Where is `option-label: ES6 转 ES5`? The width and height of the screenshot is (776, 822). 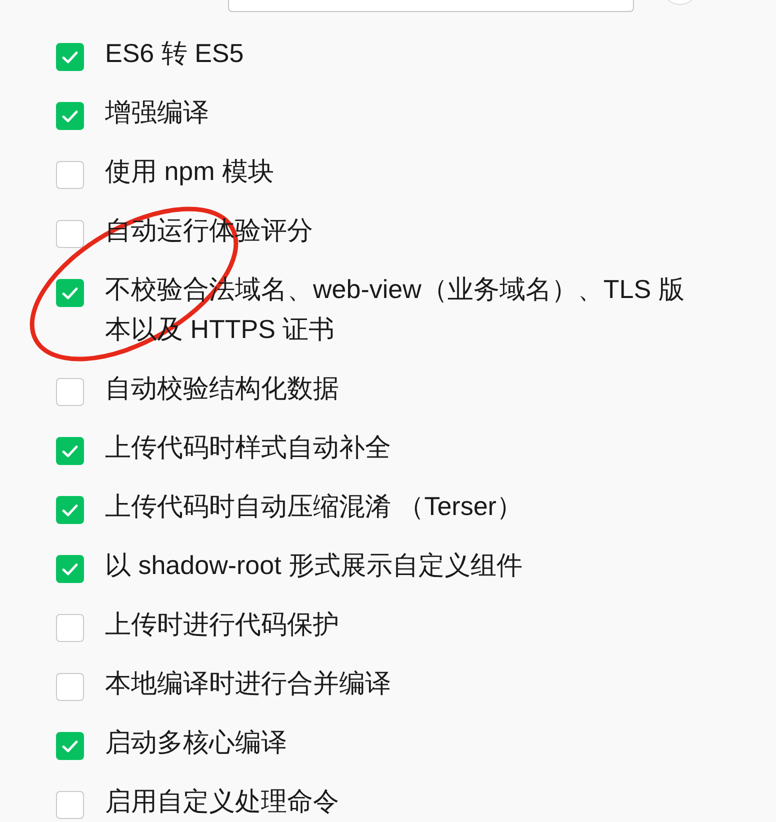 option-label: ES6 转 ES5 is located at coordinates (175, 53).